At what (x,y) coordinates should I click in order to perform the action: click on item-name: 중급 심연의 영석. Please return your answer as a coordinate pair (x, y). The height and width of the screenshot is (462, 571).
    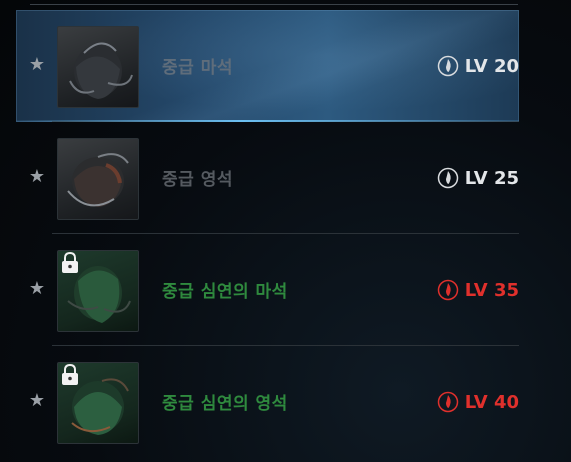
    Looking at the image, I should click on (225, 404).